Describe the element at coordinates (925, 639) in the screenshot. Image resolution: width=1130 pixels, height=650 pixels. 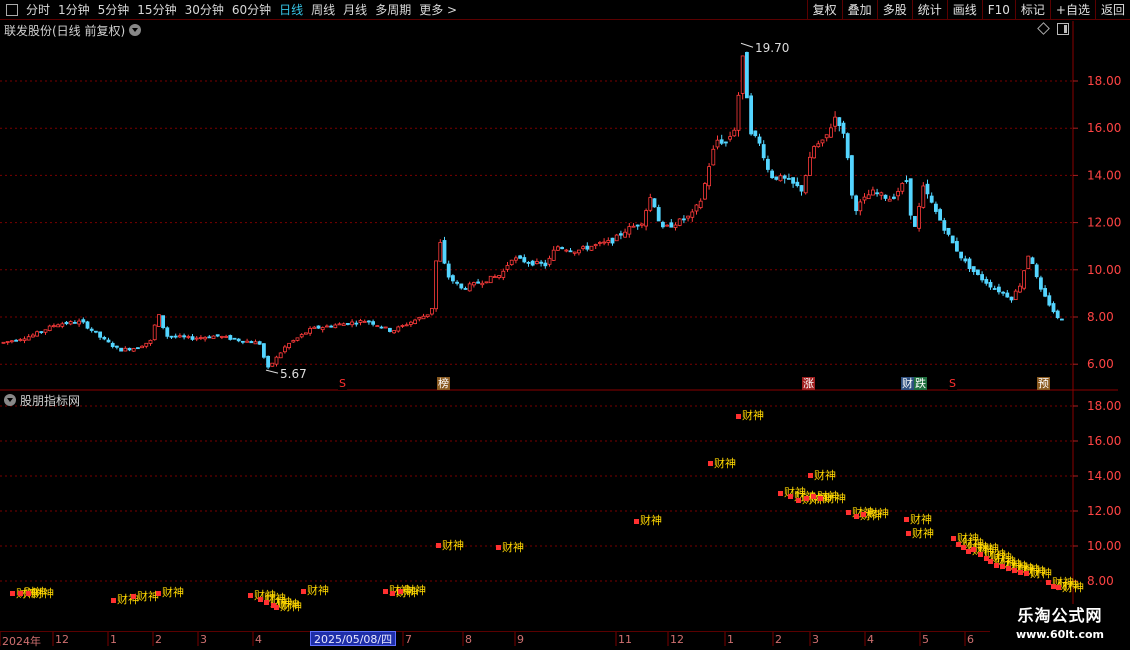
I see `date-tick: 5` at that location.